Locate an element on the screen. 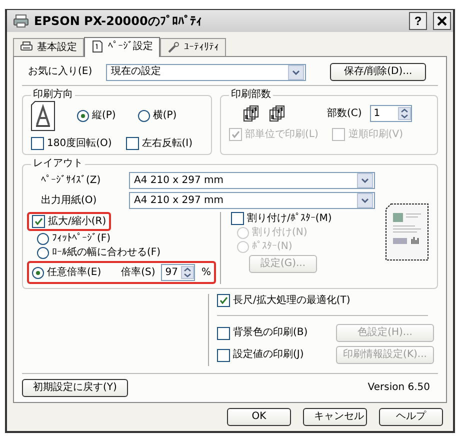 The image size is (457, 446). radio-label: ﾎﾟｽﾀｰ(N) is located at coordinates (272, 247).